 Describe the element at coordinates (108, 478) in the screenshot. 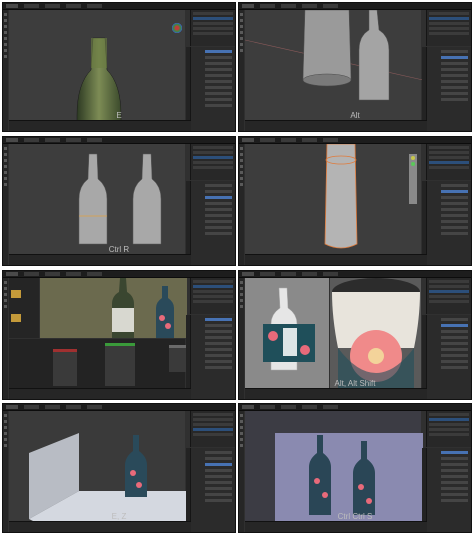

I see `scene-with-backdrop` at that location.